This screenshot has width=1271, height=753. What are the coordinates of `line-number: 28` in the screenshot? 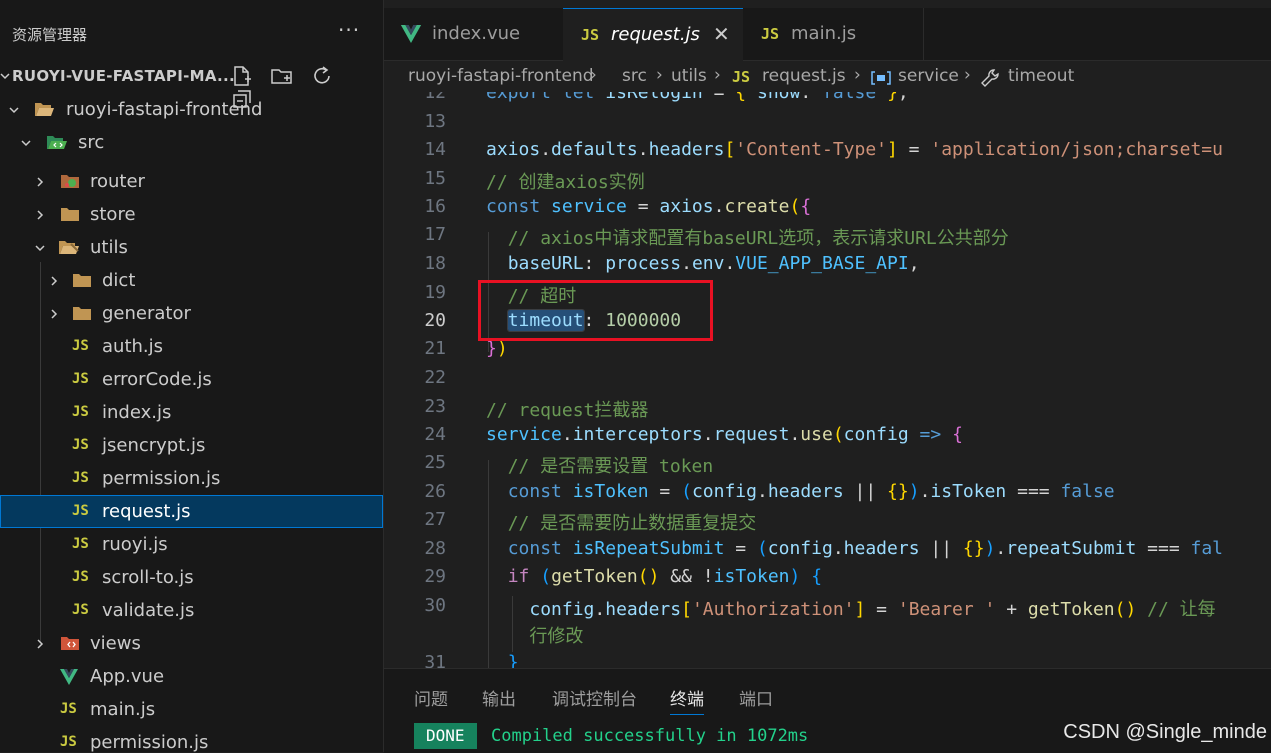 It's located at (435, 548).